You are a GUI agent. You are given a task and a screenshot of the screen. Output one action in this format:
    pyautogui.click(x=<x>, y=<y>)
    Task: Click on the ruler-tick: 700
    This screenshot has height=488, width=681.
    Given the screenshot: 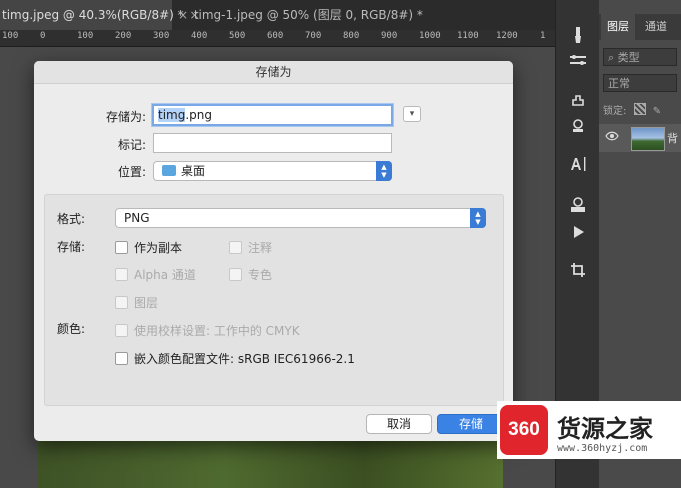 What is the action you would take?
    pyautogui.click(x=313, y=36)
    